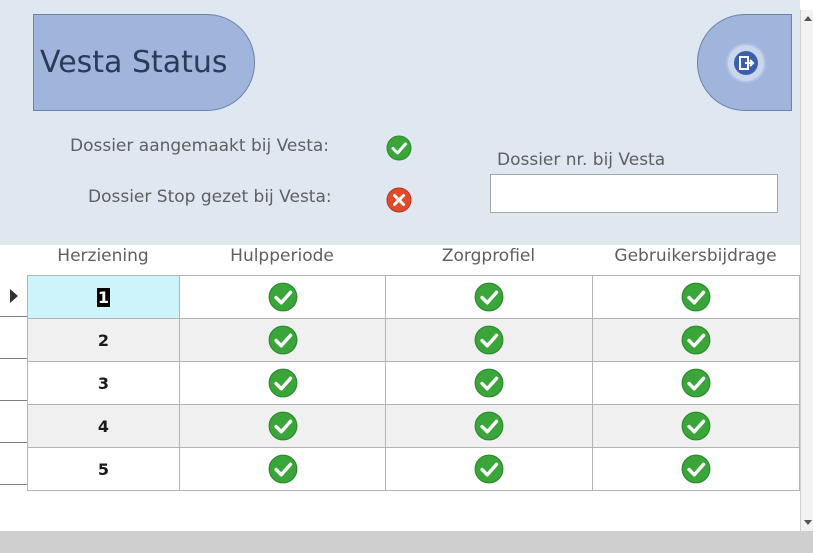  What do you see at coordinates (634, 193) in the screenshot?
I see `dossier-nr-field` at bounding box center [634, 193].